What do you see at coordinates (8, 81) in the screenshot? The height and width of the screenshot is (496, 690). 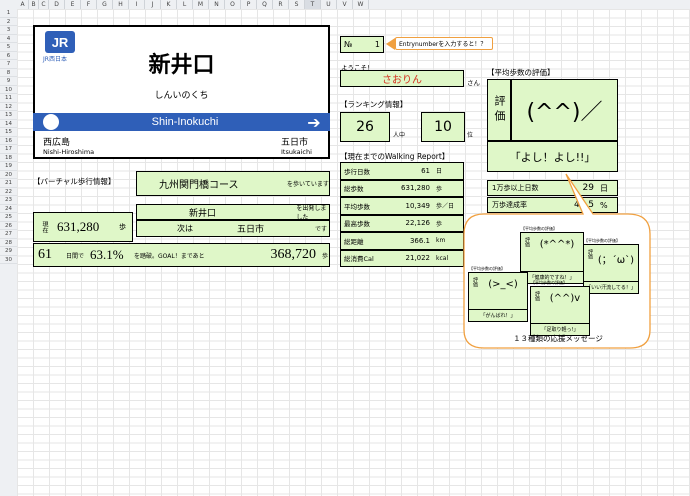 I see `row-header-9: 9` at bounding box center [8, 81].